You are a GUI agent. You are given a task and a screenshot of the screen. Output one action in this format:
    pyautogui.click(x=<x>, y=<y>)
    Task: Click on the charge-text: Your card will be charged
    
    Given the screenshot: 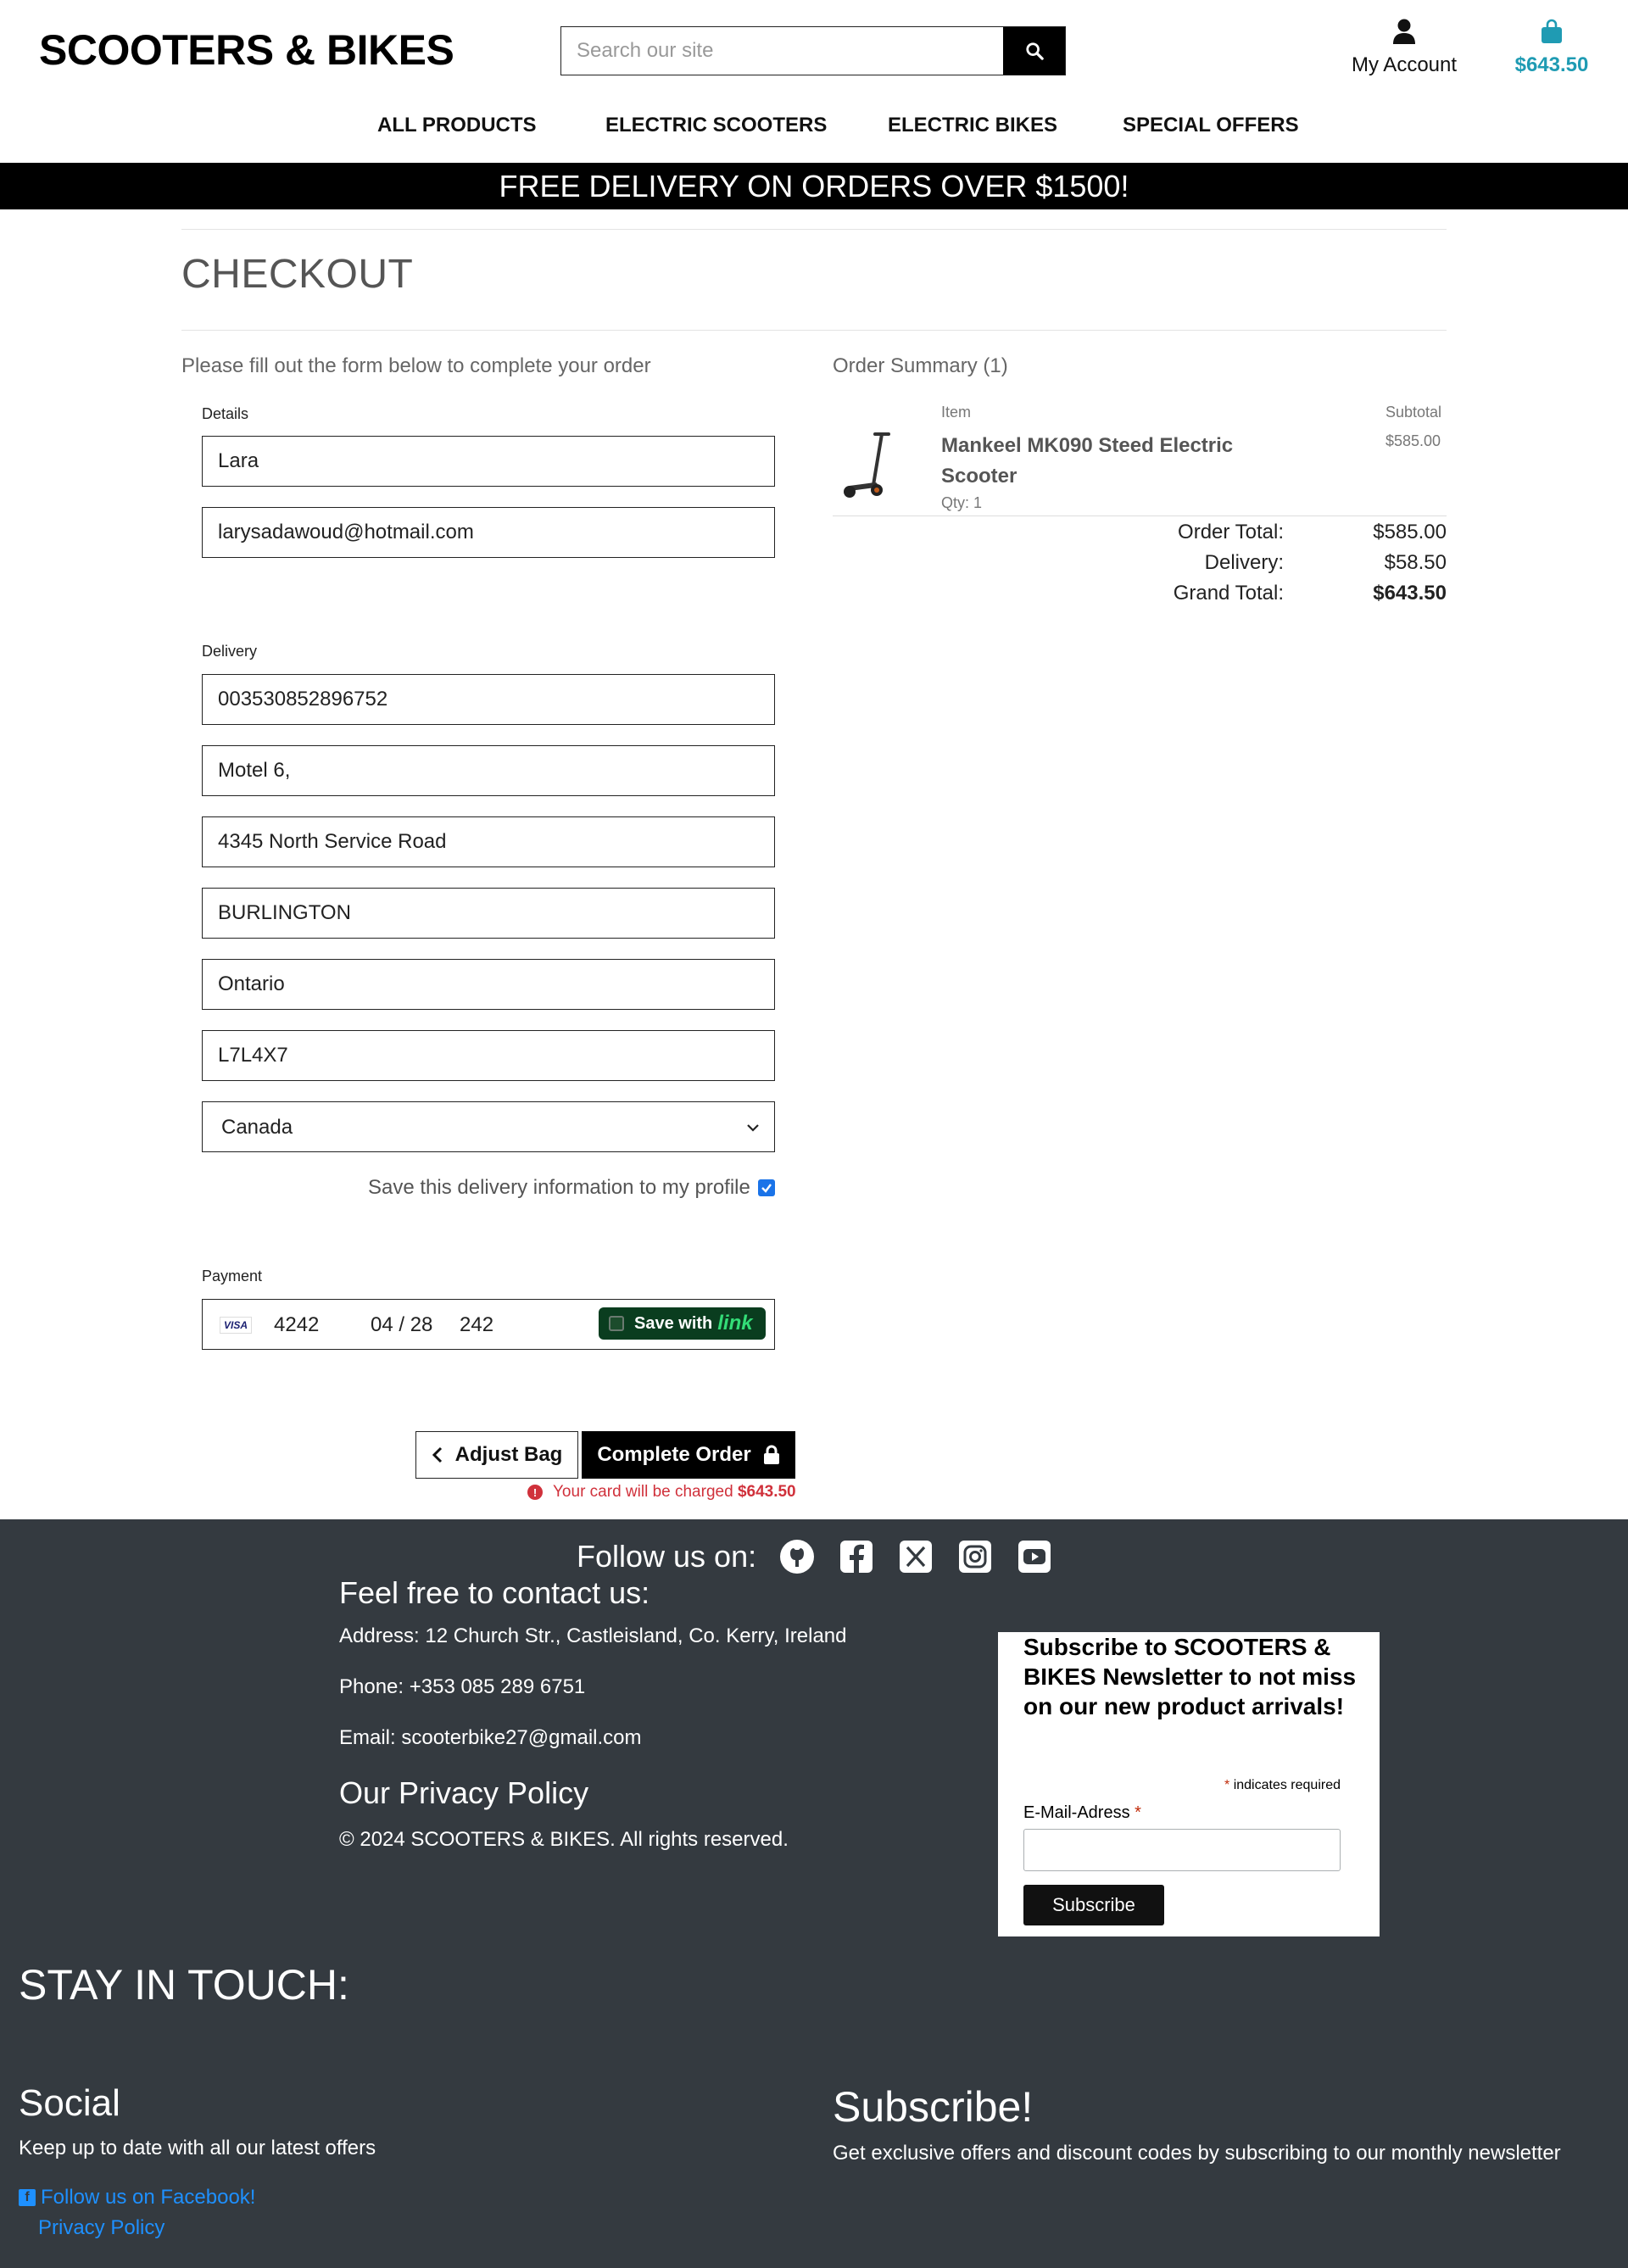 What is the action you would take?
    pyautogui.click(x=643, y=1492)
    